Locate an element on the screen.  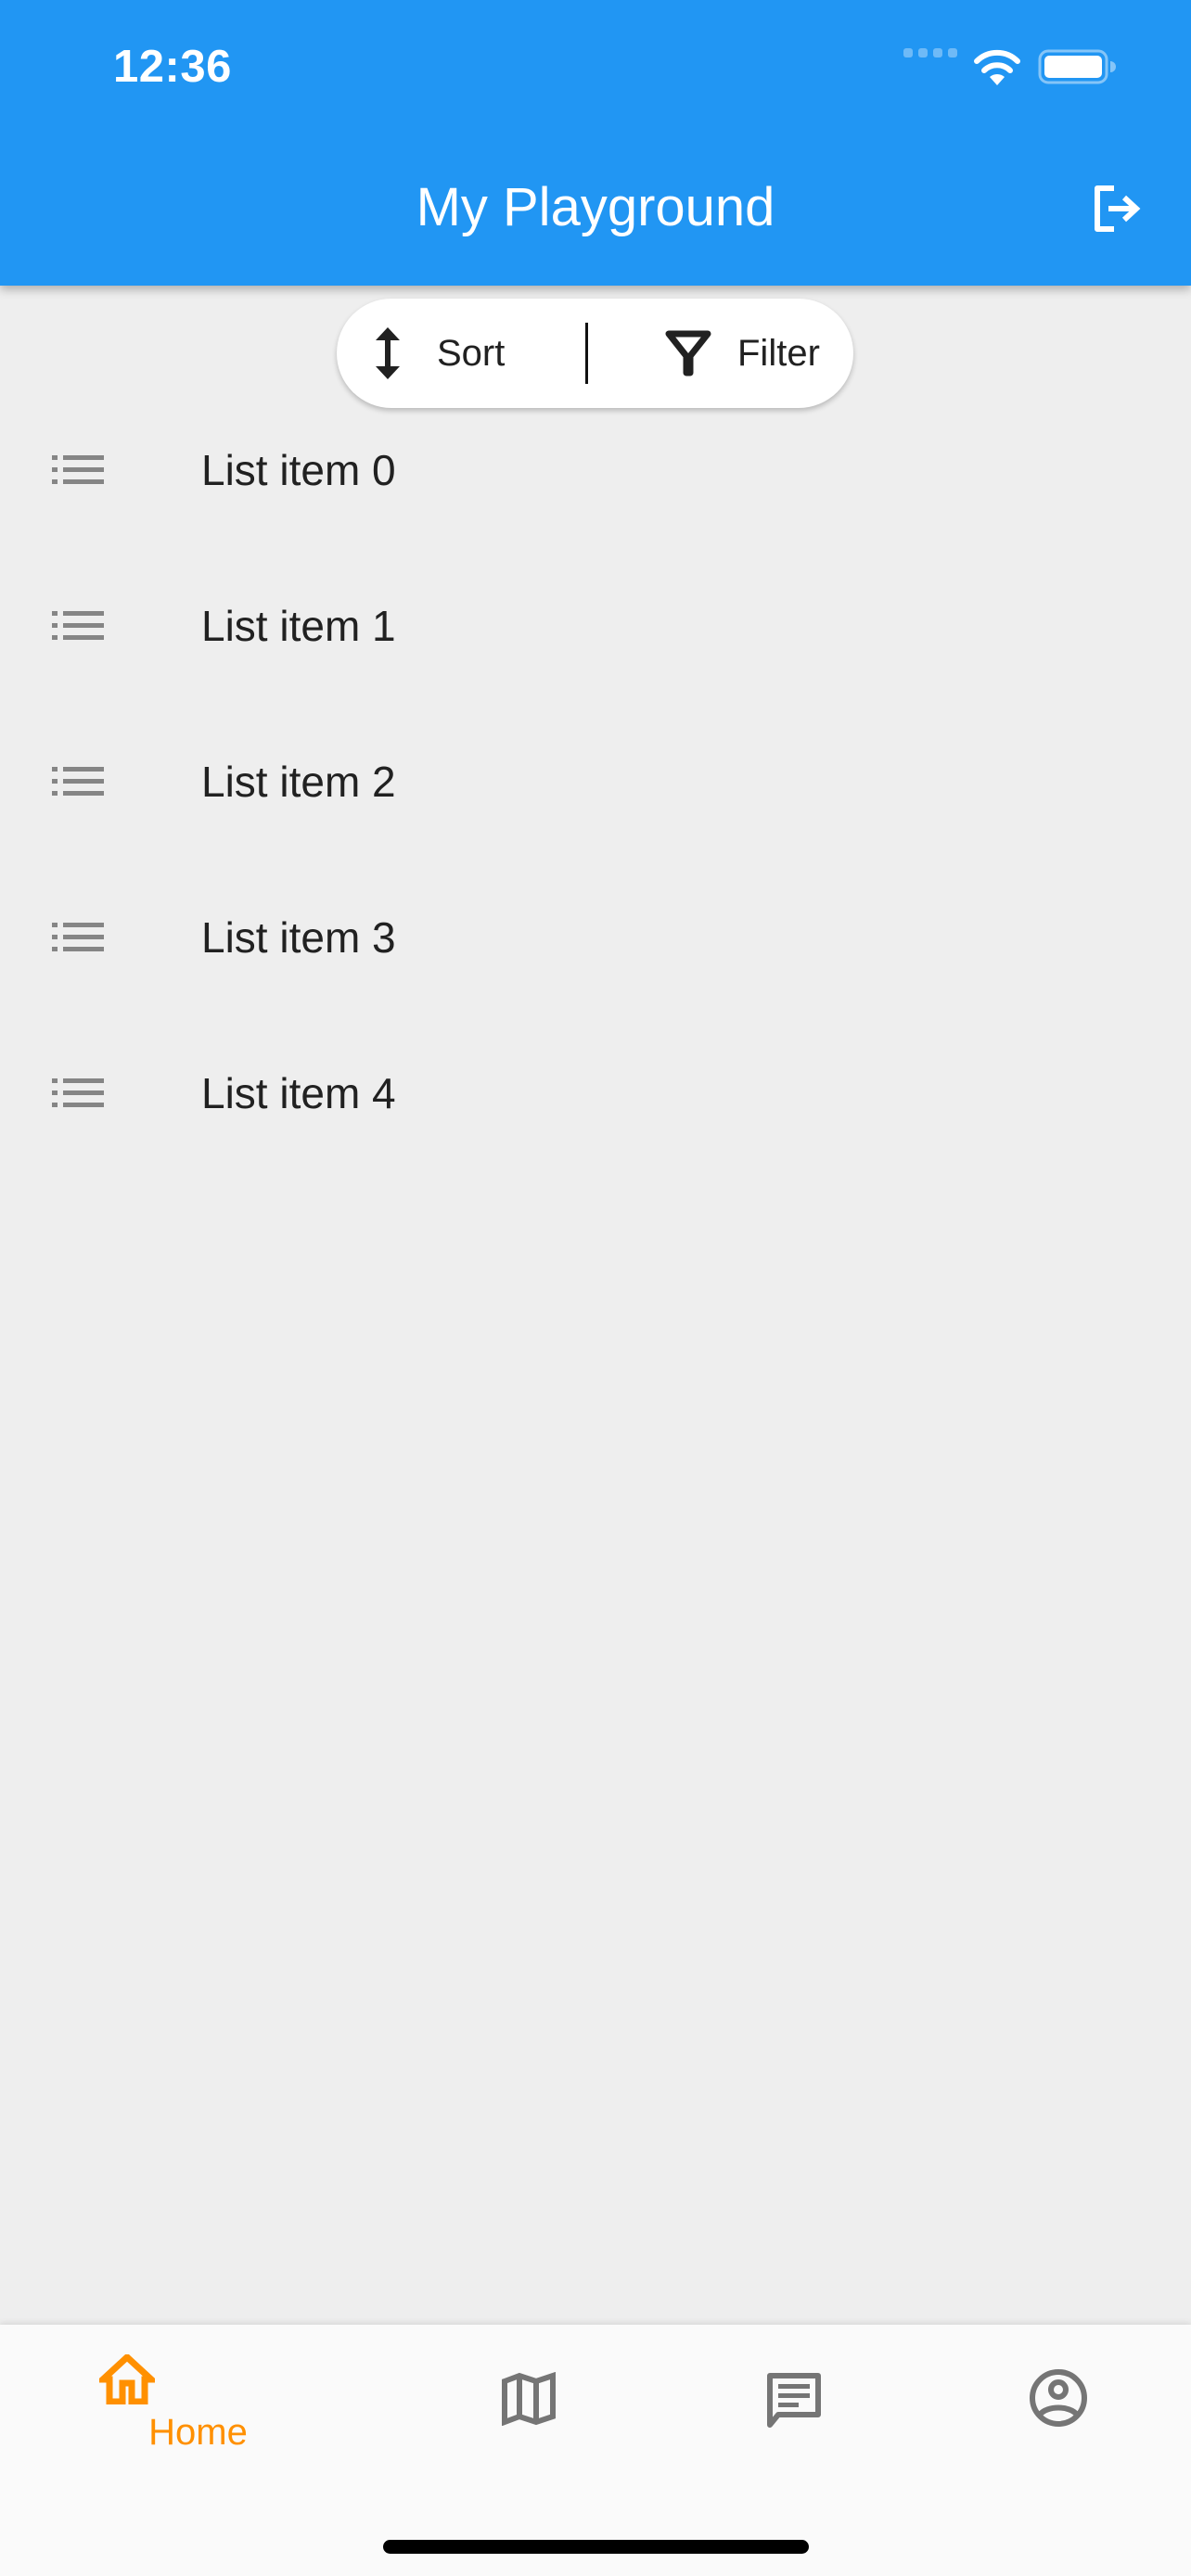
home-indicator is located at coordinates (596, 2547).